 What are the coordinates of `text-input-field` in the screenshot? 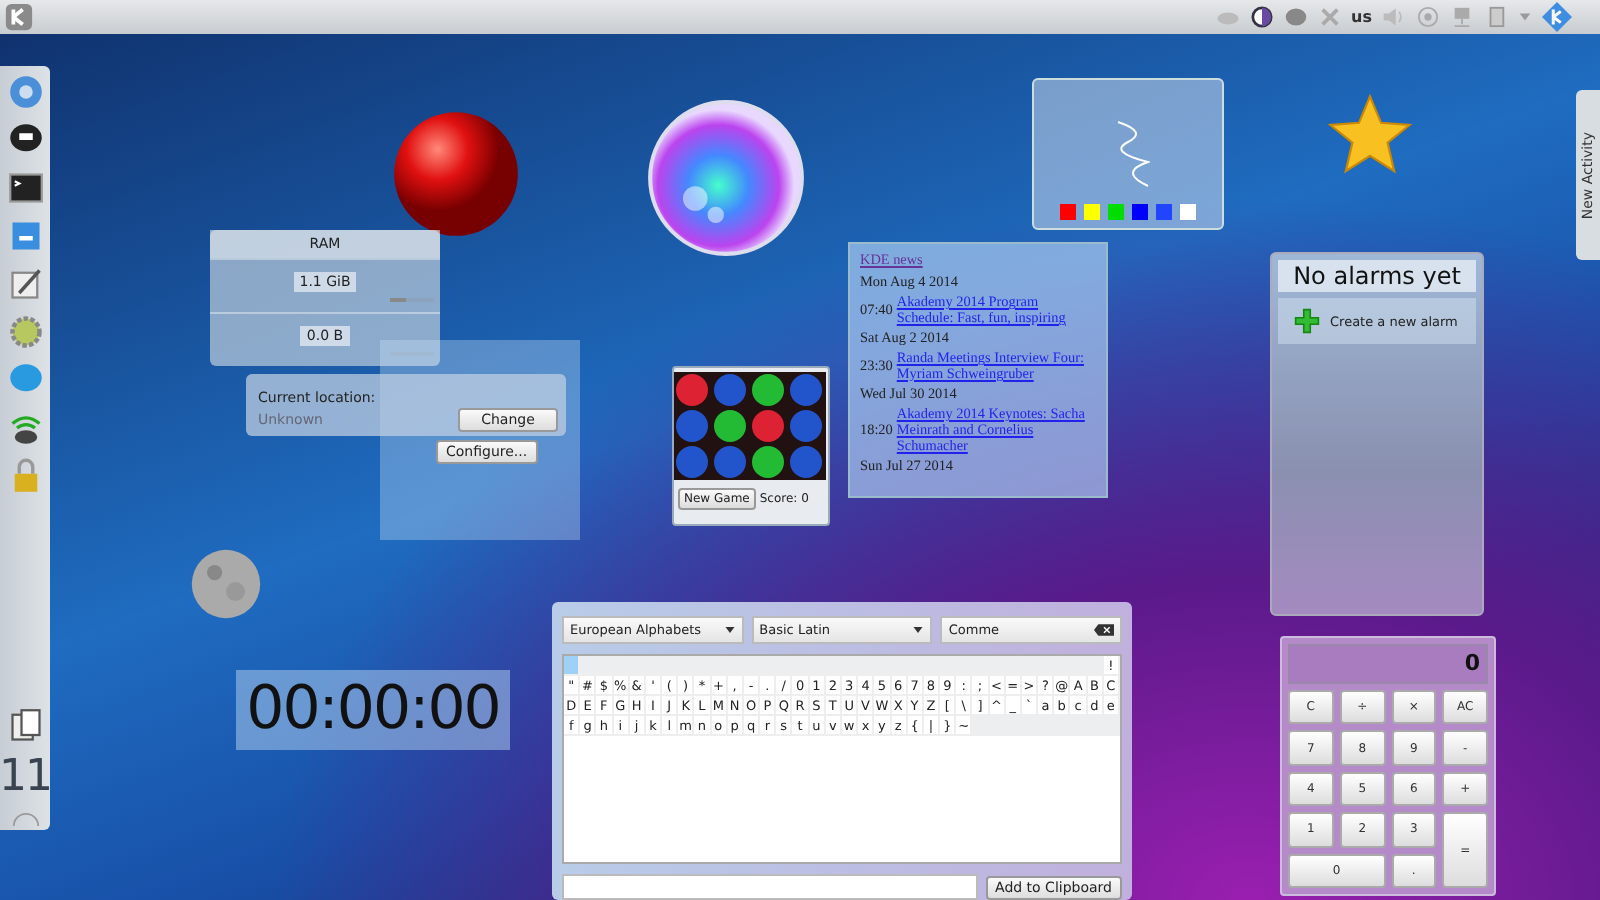 It's located at (770, 887).